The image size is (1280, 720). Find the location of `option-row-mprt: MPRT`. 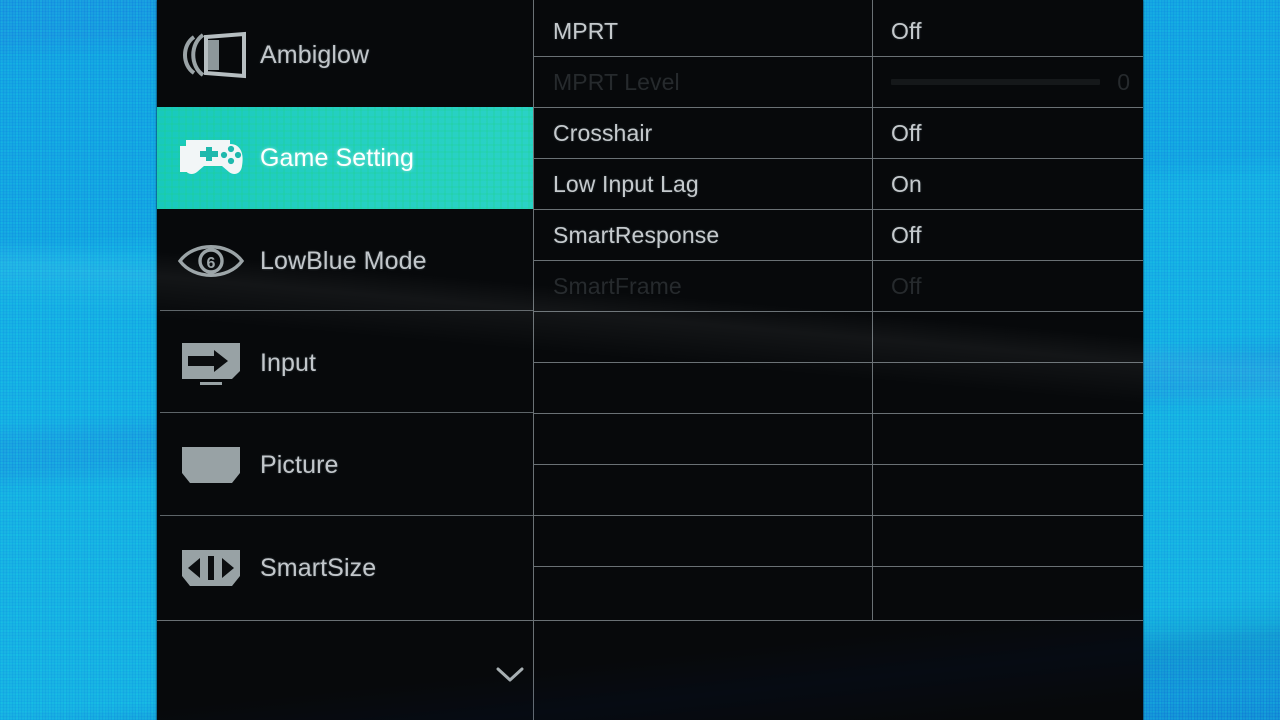

option-row-mprt: MPRT is located at coordinates (703, 31).